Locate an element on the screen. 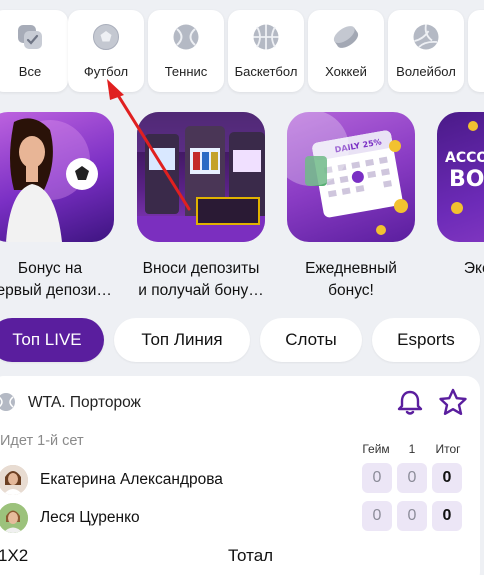  star-icon is located at coordinates (453, 402).